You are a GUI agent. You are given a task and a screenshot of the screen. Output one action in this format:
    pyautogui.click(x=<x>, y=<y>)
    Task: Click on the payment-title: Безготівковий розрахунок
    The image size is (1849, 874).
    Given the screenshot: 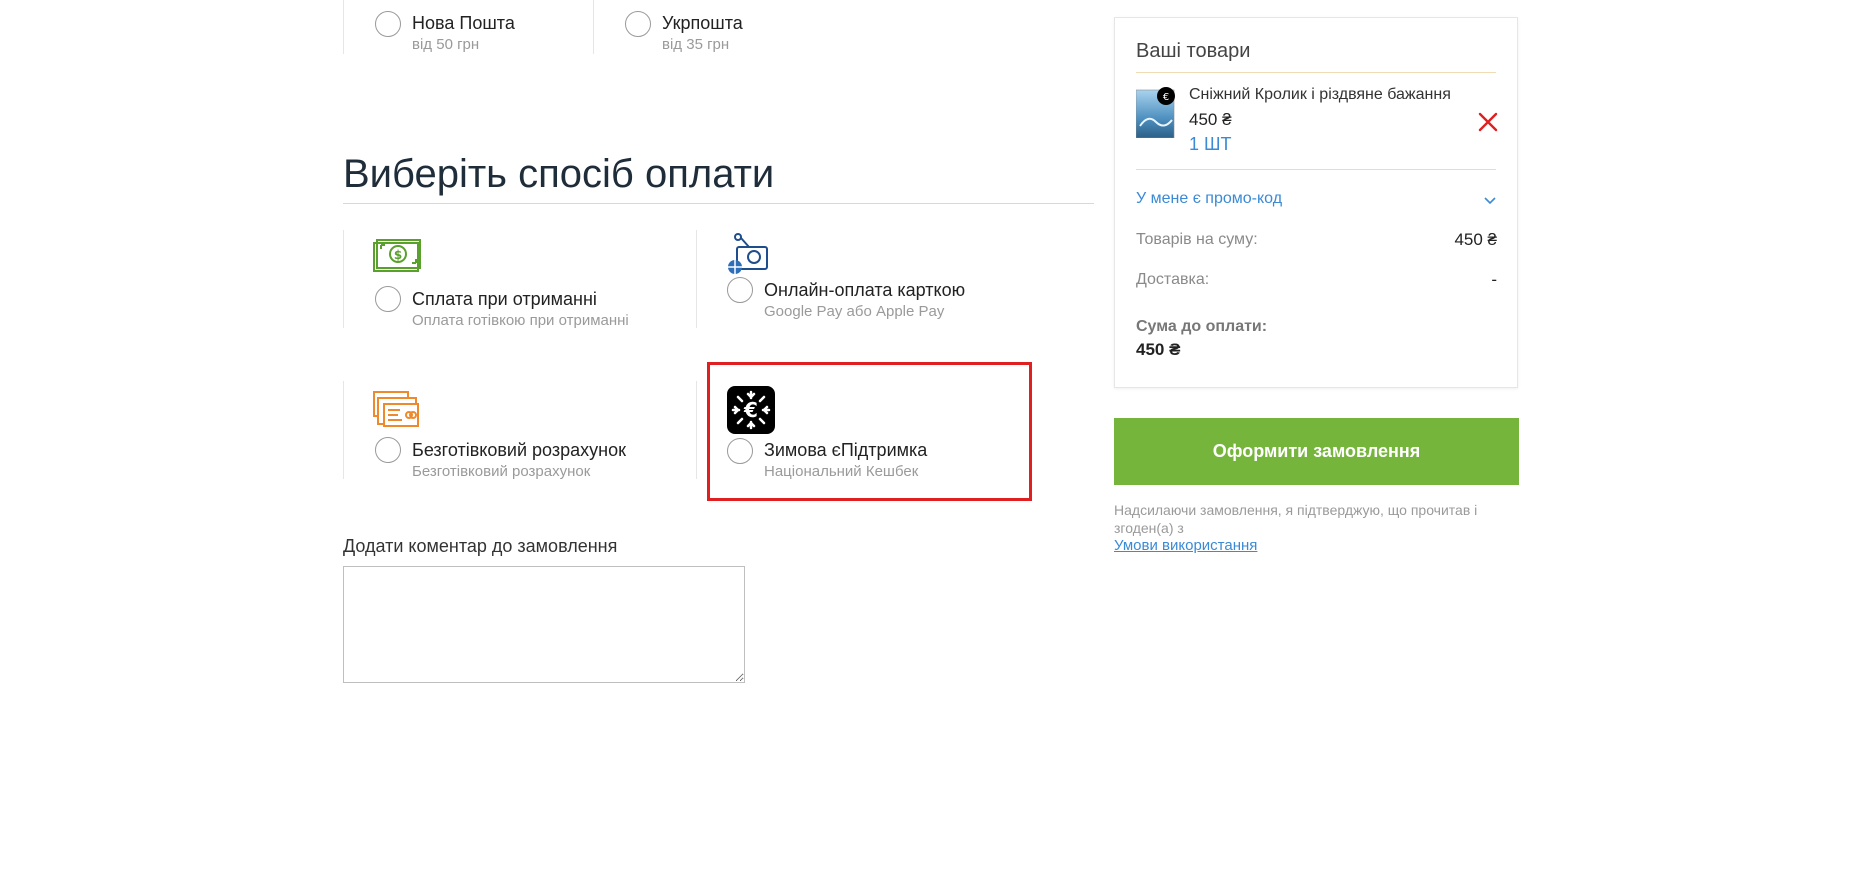 What is the action you would take?
    pyautogui.click(x=519, y=450)
    